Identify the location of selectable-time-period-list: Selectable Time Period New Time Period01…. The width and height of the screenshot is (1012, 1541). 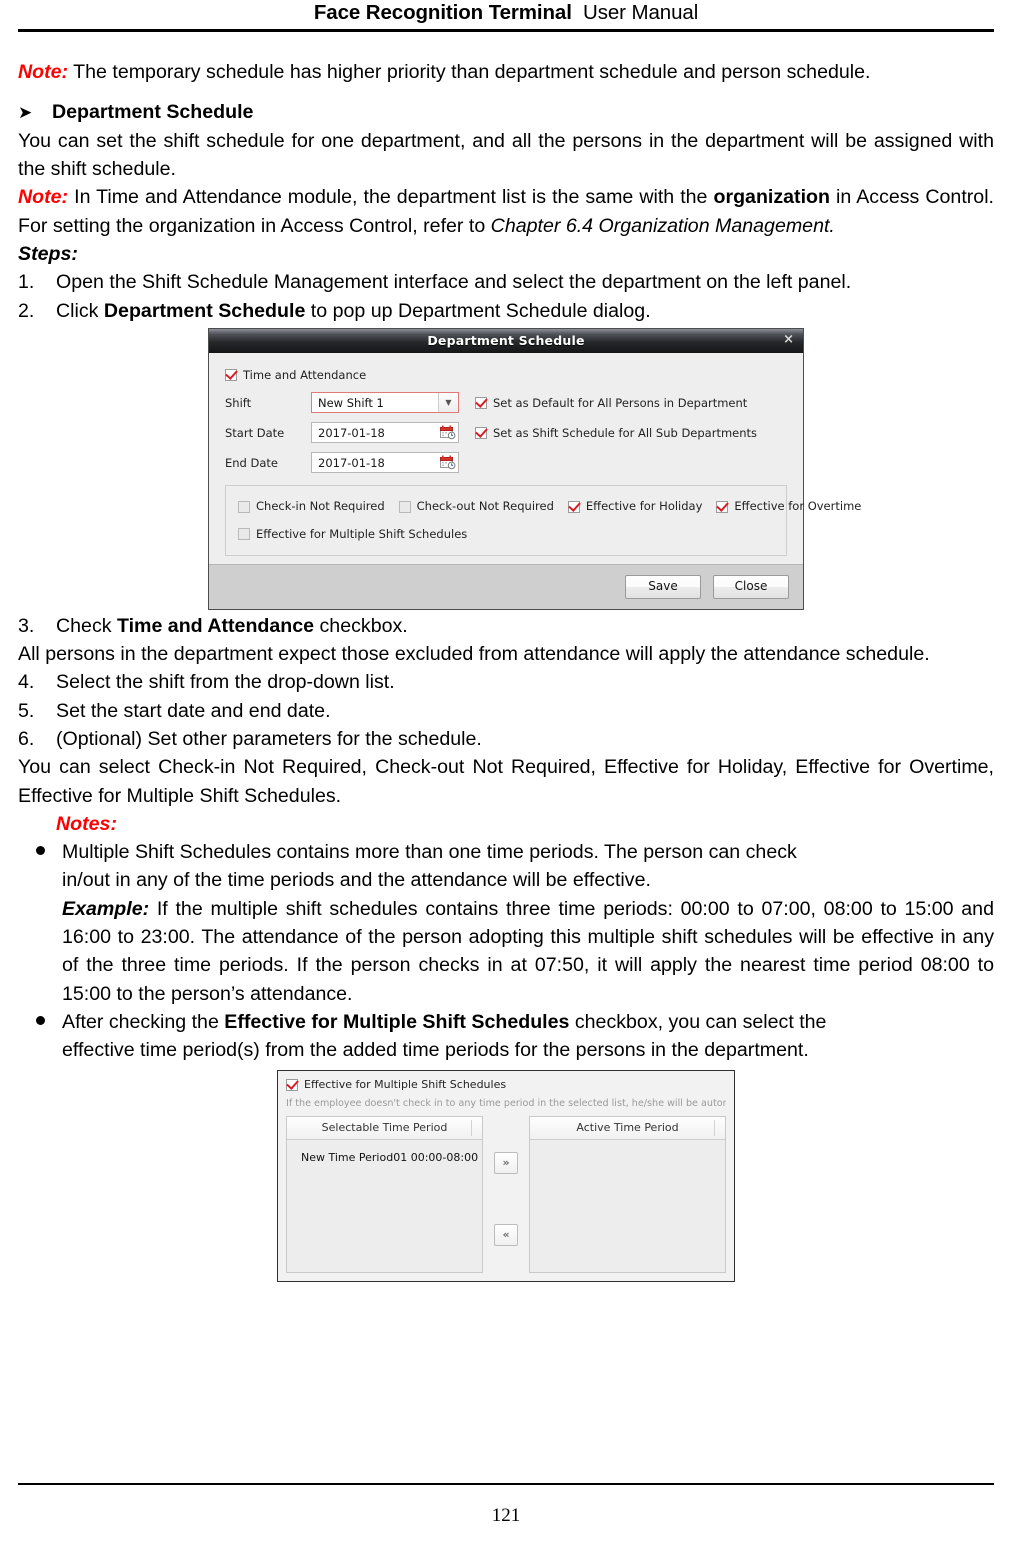
(384, 1195).